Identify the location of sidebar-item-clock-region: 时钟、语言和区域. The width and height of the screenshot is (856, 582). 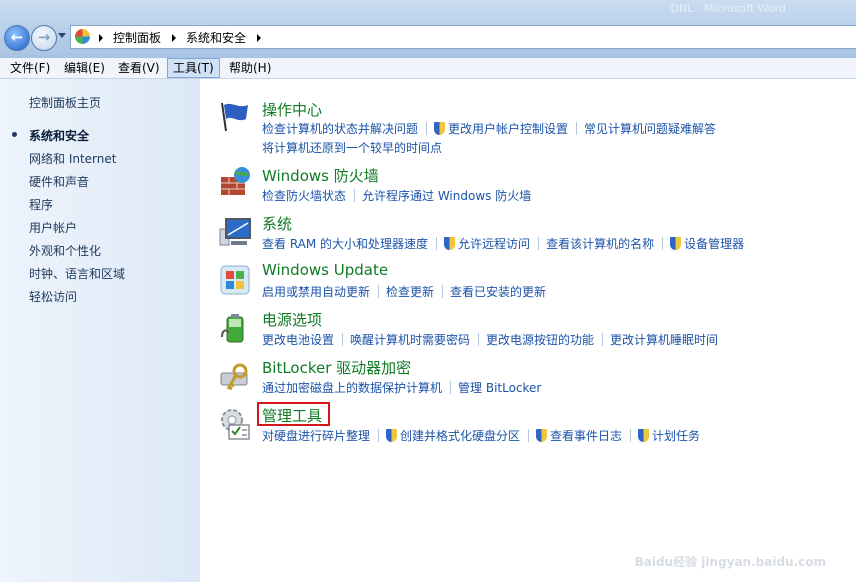
(77, 273).